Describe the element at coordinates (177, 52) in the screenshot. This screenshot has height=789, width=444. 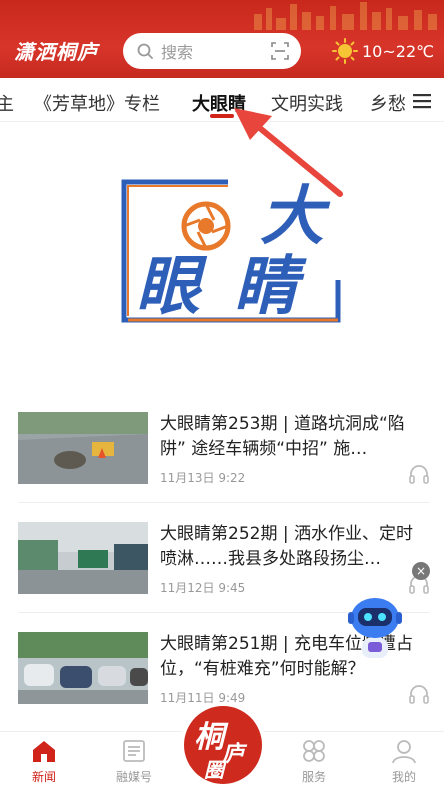
I see `search-placeholder: 搜索` at that location.